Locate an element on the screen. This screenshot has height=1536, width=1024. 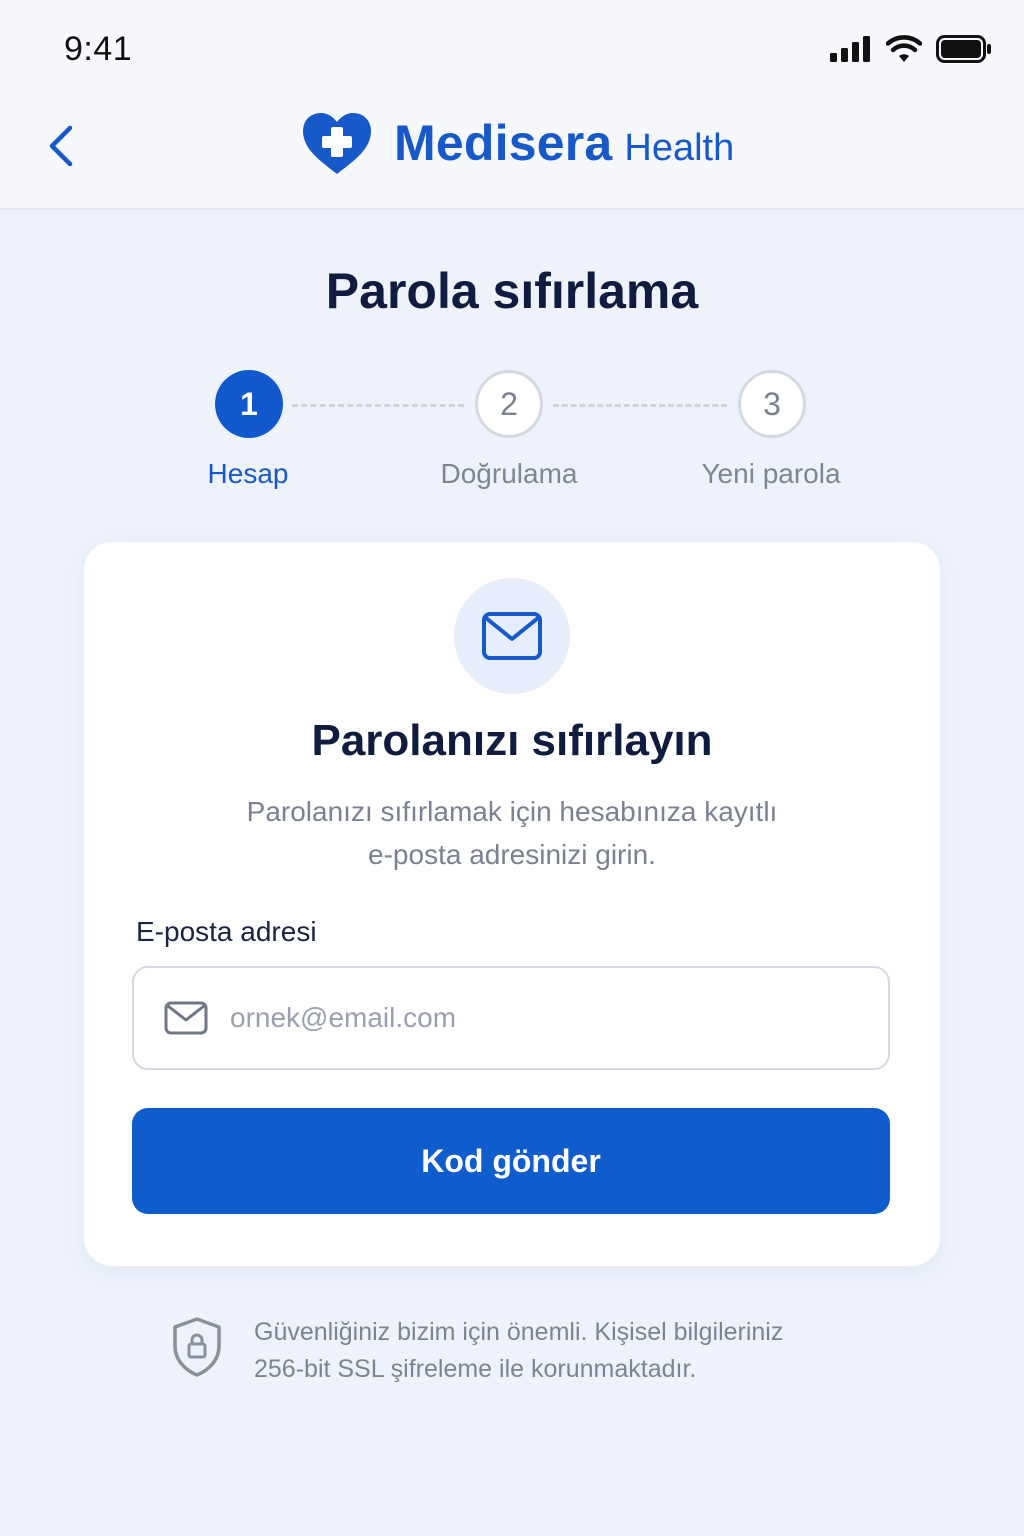
envelope-icon is located at coordinates (186, 1018).